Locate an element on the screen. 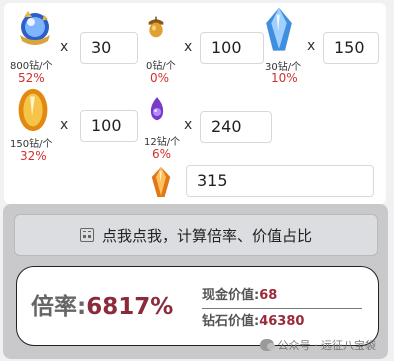 The height and width of the screenshot is (361, 394). item-blue-orb: 800钻/个 52% x 30 is located at coordinates (75, 45).